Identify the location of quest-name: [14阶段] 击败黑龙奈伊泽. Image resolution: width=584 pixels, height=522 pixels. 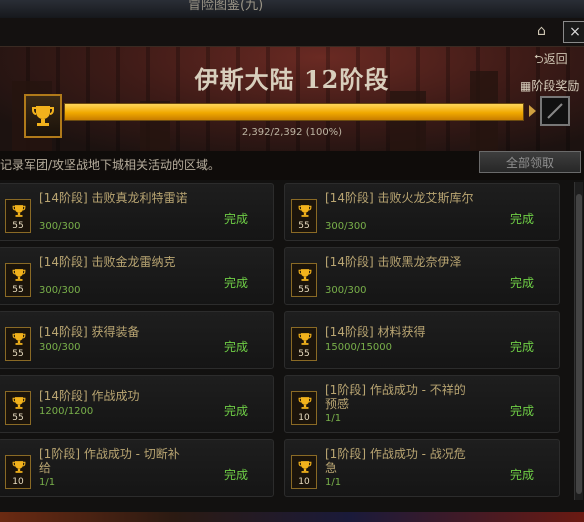
(393, 262).